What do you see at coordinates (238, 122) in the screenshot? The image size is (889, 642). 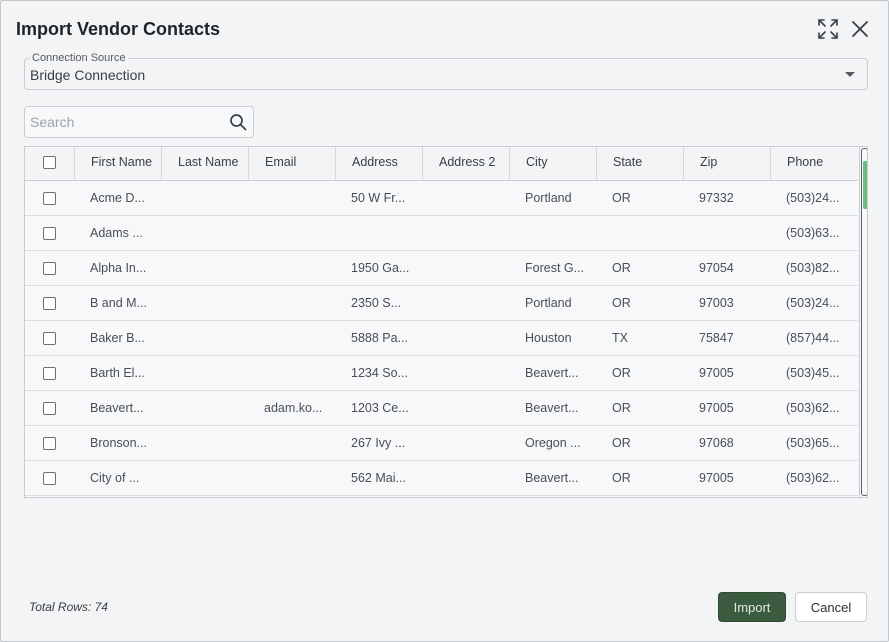 I see `search-icon` at bounding box center [238, 122].